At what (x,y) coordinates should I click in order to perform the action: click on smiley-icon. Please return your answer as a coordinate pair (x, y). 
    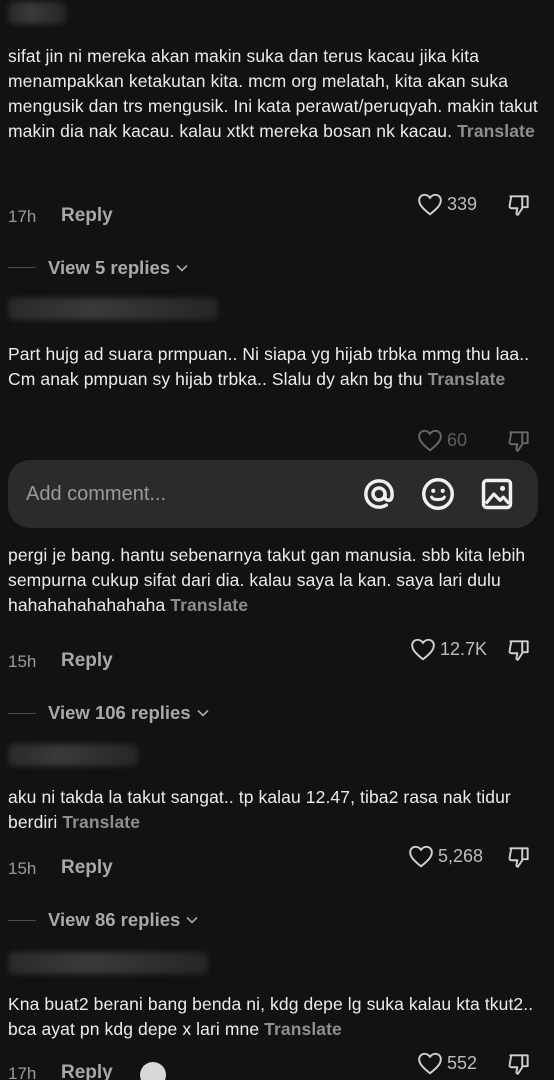
    Looking at the image, I should click on (438, 494).